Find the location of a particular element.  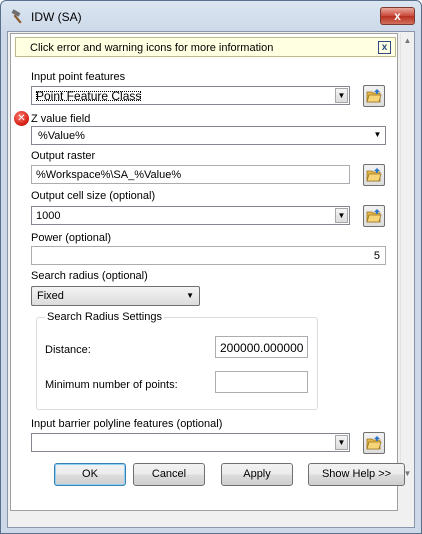

search-radius-select: Fixed ▼ is located at coordinates (115, 296).